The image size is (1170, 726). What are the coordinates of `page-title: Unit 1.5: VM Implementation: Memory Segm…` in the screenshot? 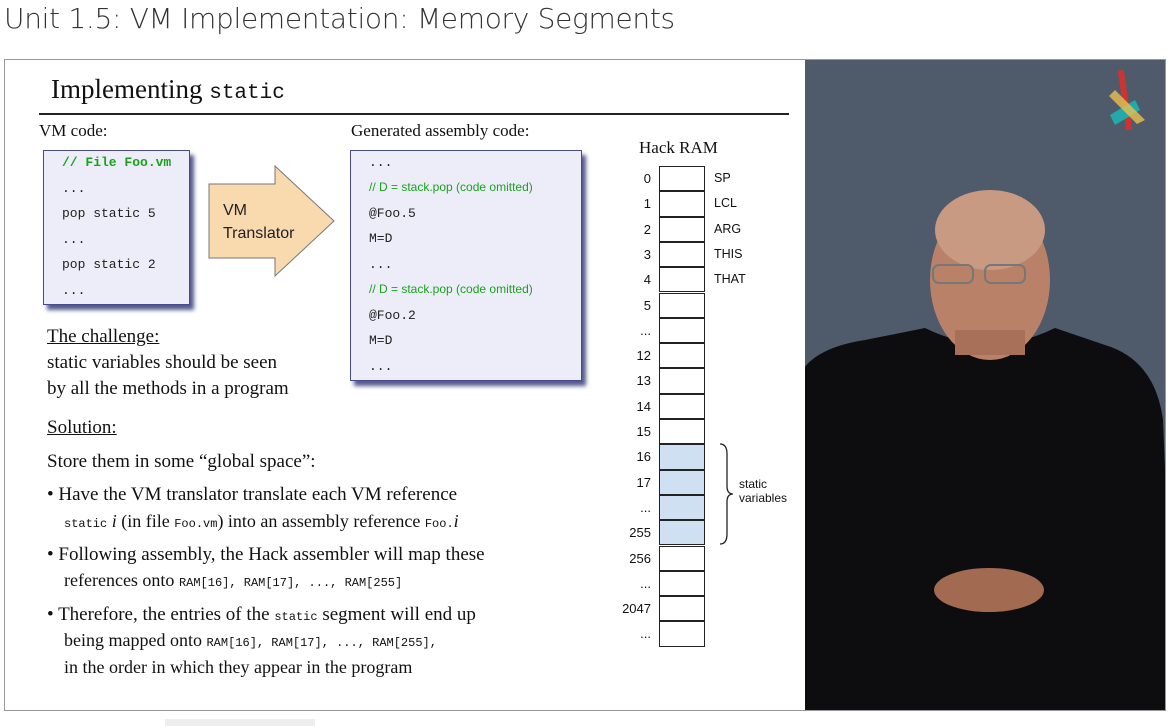 It's located at (339, 18).